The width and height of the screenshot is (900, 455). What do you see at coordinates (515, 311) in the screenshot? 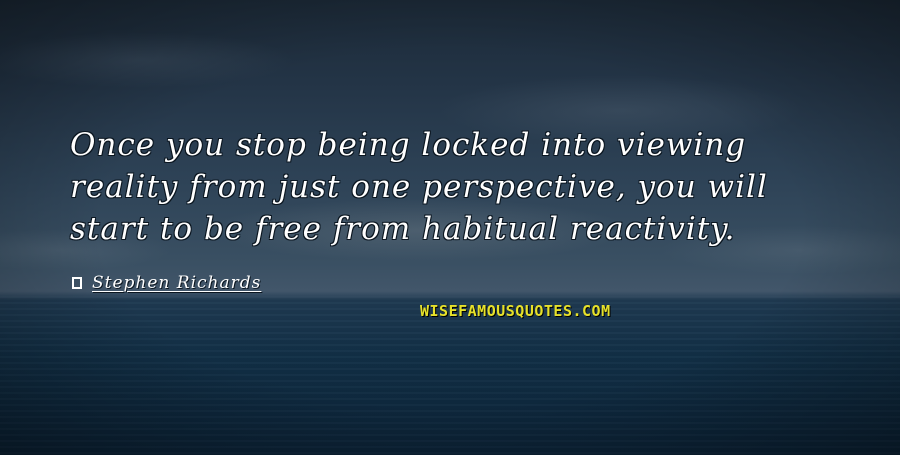
I see `site-watermark: WISEFAMOUSQUOTES.COM` at bounding box center [515, 311].